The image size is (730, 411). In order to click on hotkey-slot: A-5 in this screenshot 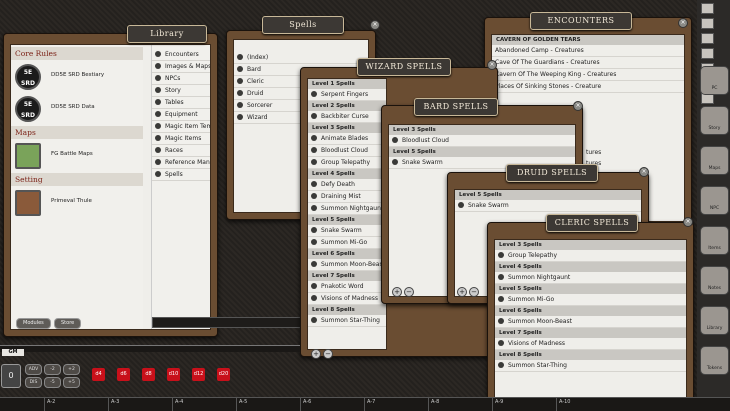, I will do `click(267, 404)`.